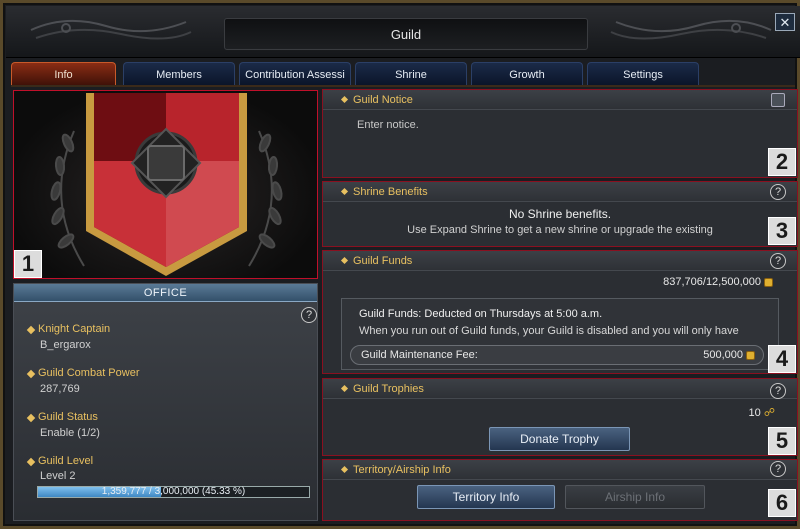 The image size is (800, 529). I want to click on section-header: Territory/Airship Info, so click(560, 470).